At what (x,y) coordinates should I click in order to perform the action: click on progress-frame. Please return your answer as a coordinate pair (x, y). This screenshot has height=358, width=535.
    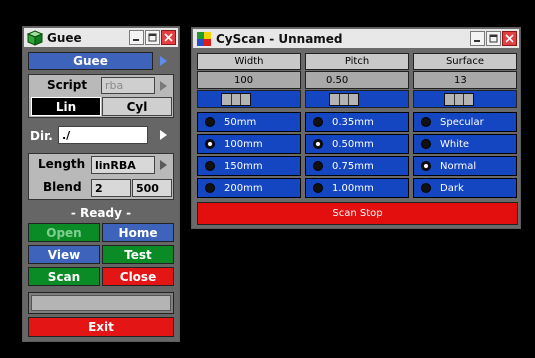
    Looking at the image, I should click on (101, 303).